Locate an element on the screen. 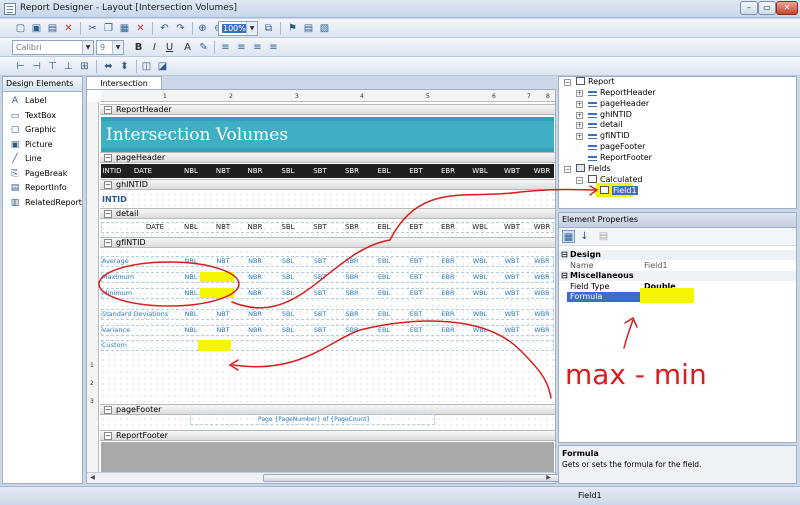 This screenshot has width=800, height=505. detail-ebl: EBL is located at coordinates (384, 227).